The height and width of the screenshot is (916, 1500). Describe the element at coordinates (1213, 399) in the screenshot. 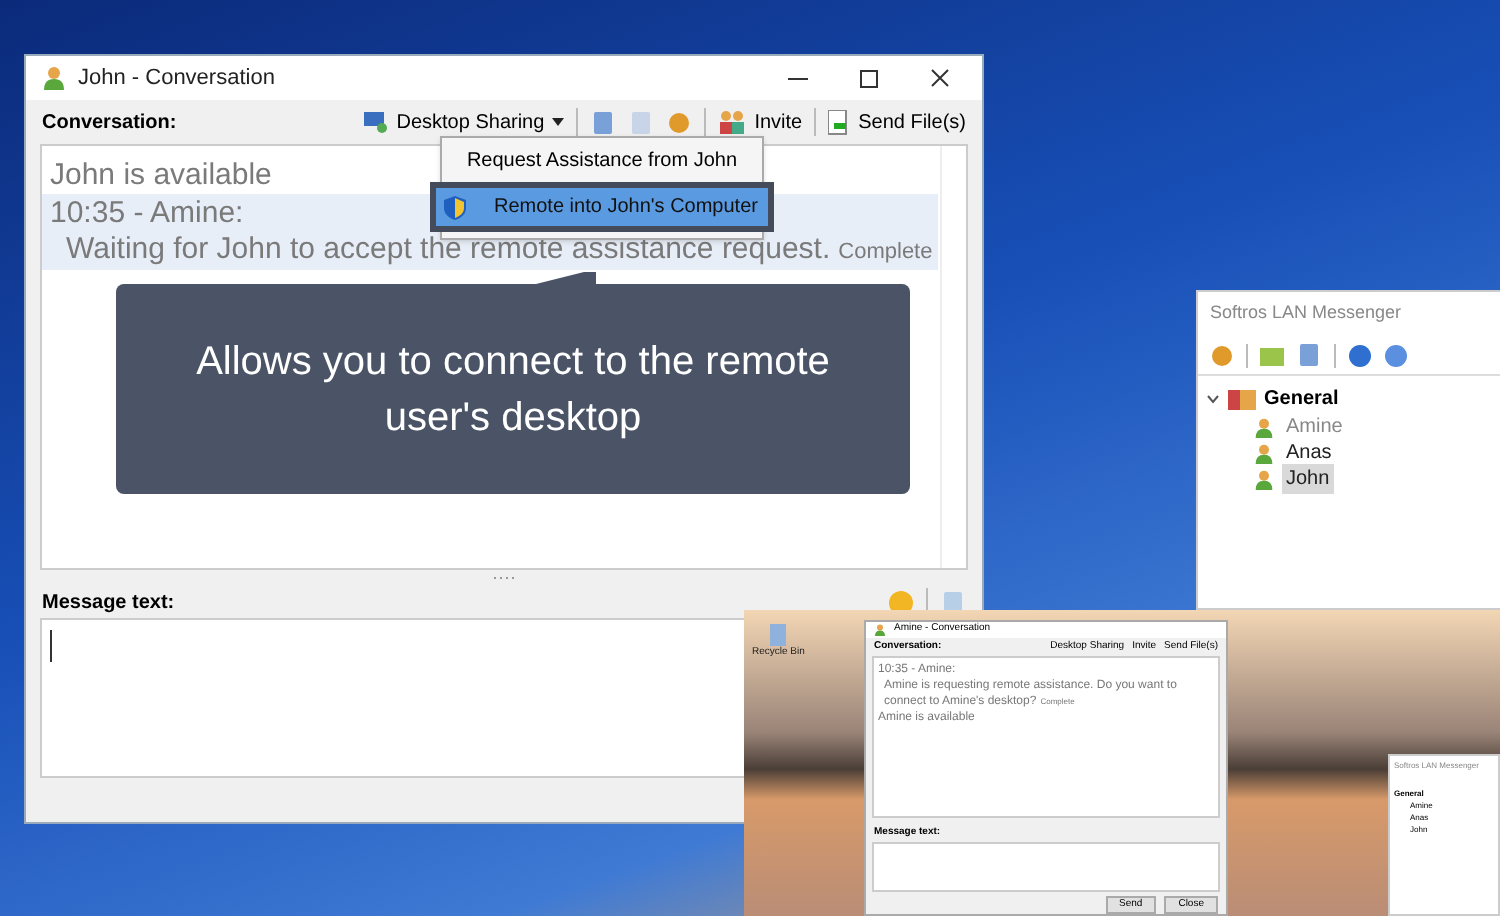

I see `expand-caret-icon` at that location.